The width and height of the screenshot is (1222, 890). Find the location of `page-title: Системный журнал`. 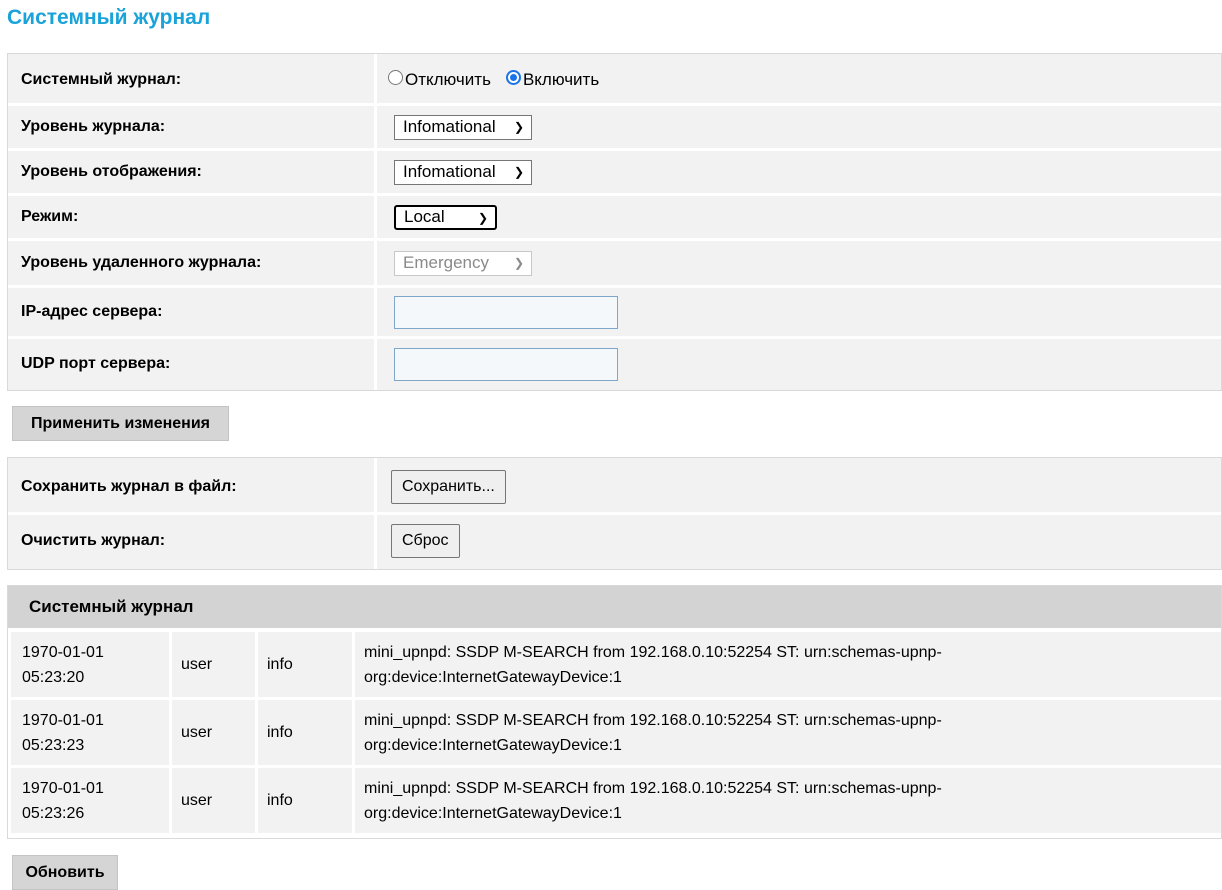

page-title: Системный журнал is located at coordinates (109, 17).